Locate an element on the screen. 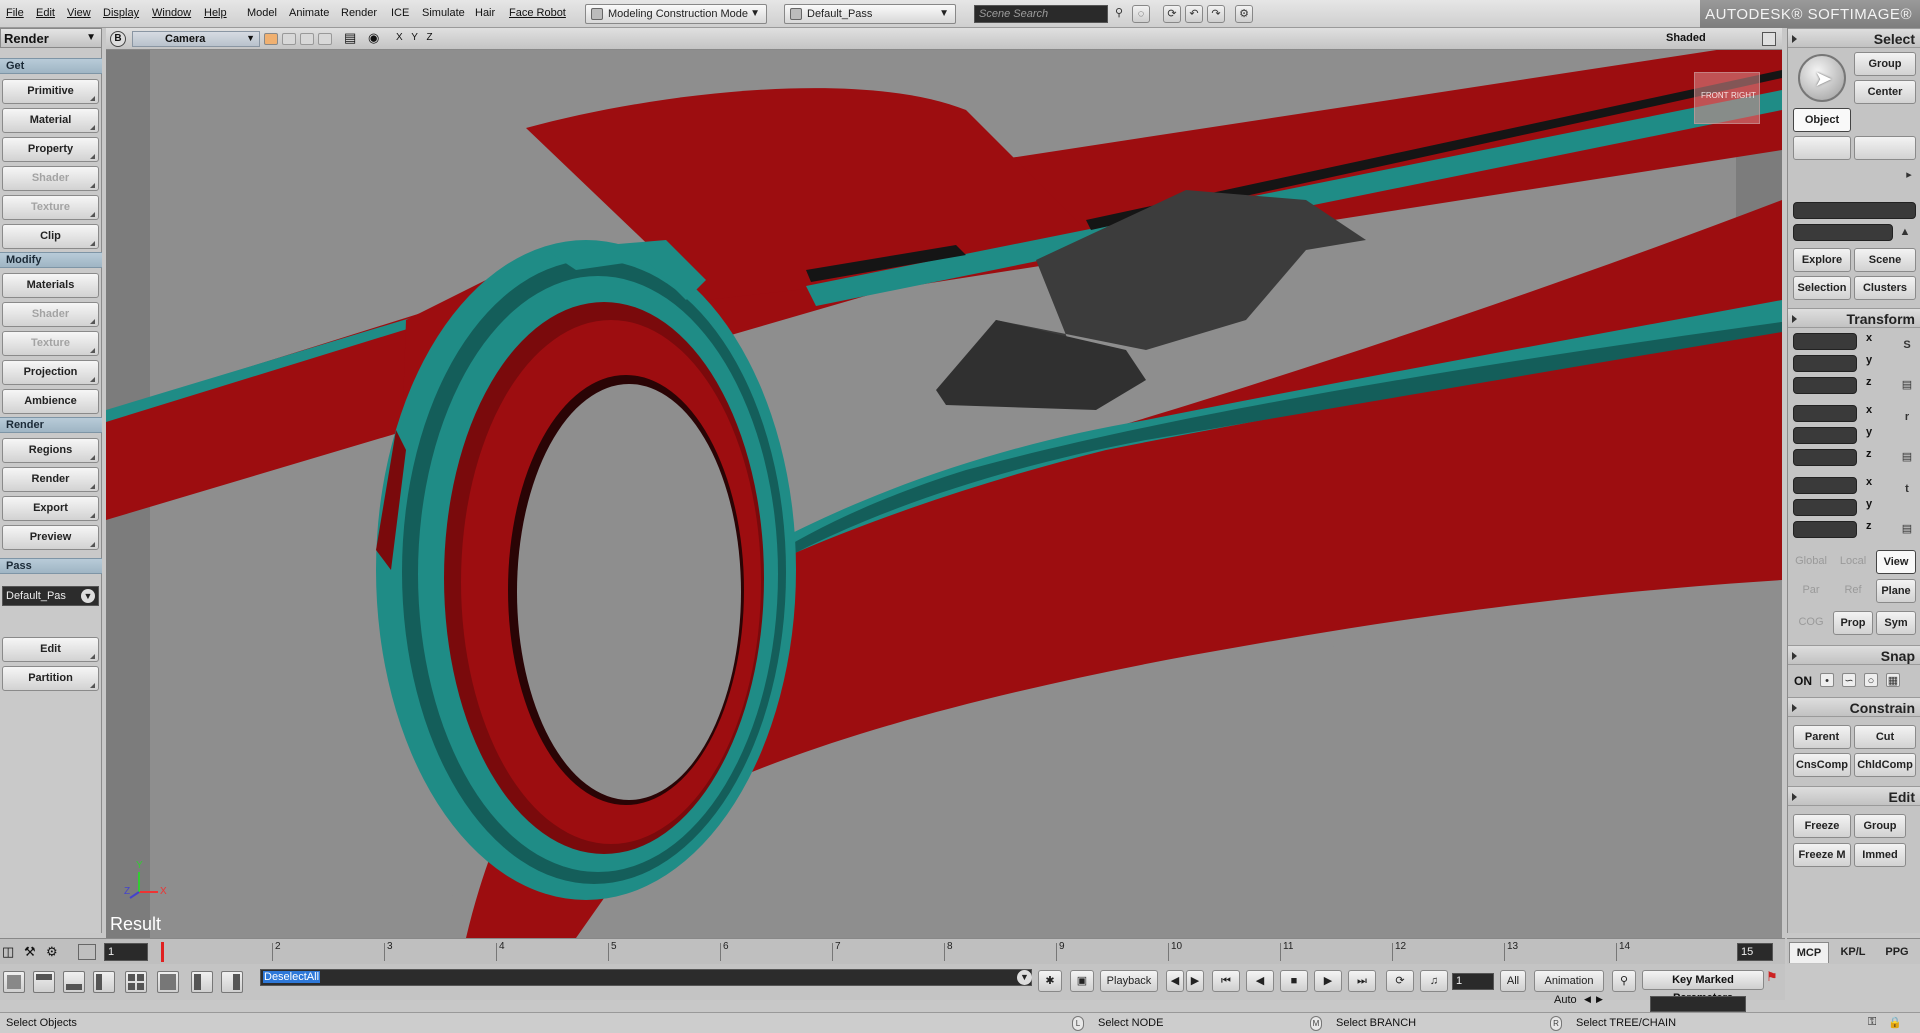 This screenshot has width=1920, height=1033. explore-scene-button: Scene is located at coordinates (1885, 260).